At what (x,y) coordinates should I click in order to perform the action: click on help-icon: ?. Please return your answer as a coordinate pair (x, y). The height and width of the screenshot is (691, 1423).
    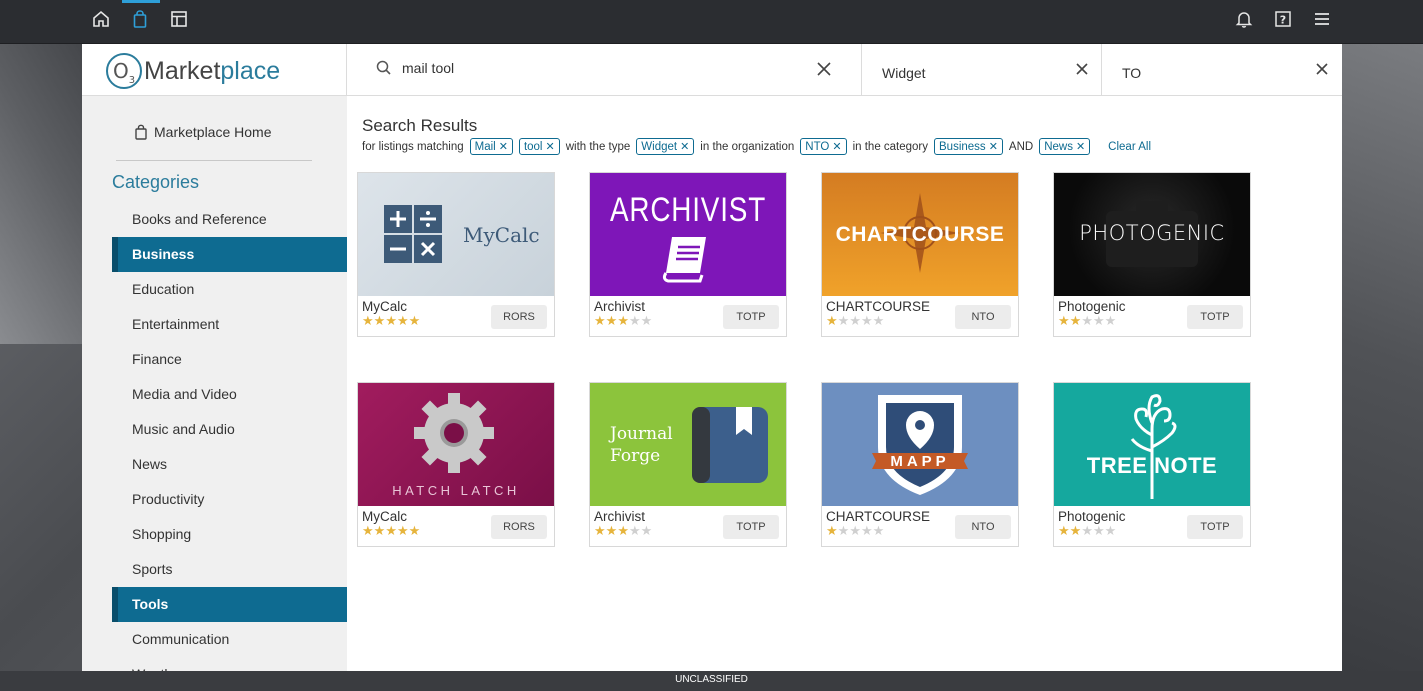
    Looking at the image, I should click on (1283, 21).